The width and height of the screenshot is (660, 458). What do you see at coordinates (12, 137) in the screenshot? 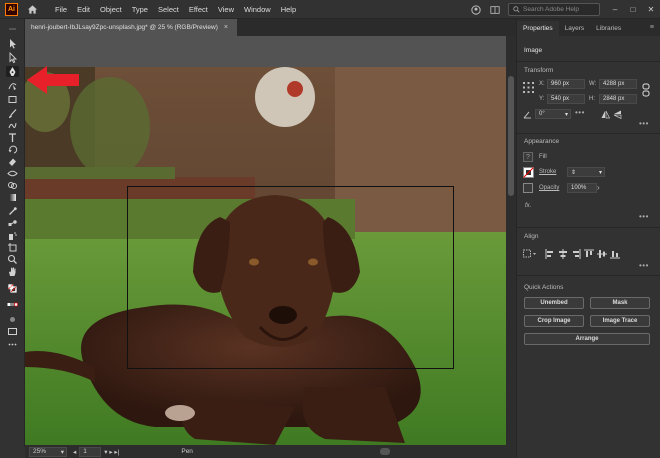
I see `type-tool-icon` at bounding box center [12, 137].